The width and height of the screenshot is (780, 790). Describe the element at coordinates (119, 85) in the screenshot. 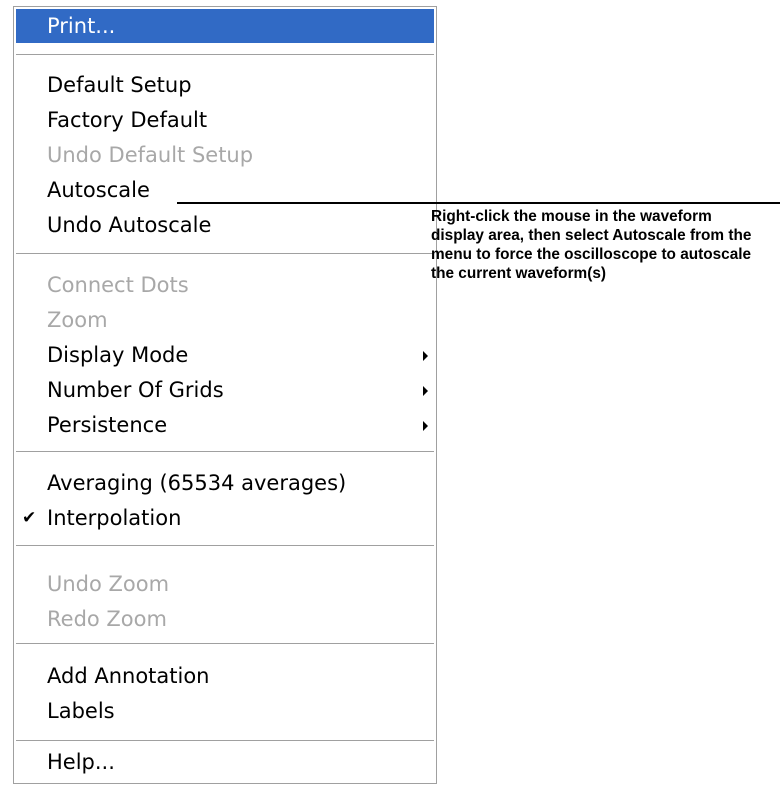

I see `menu-item-label: Default Setup` at that location.